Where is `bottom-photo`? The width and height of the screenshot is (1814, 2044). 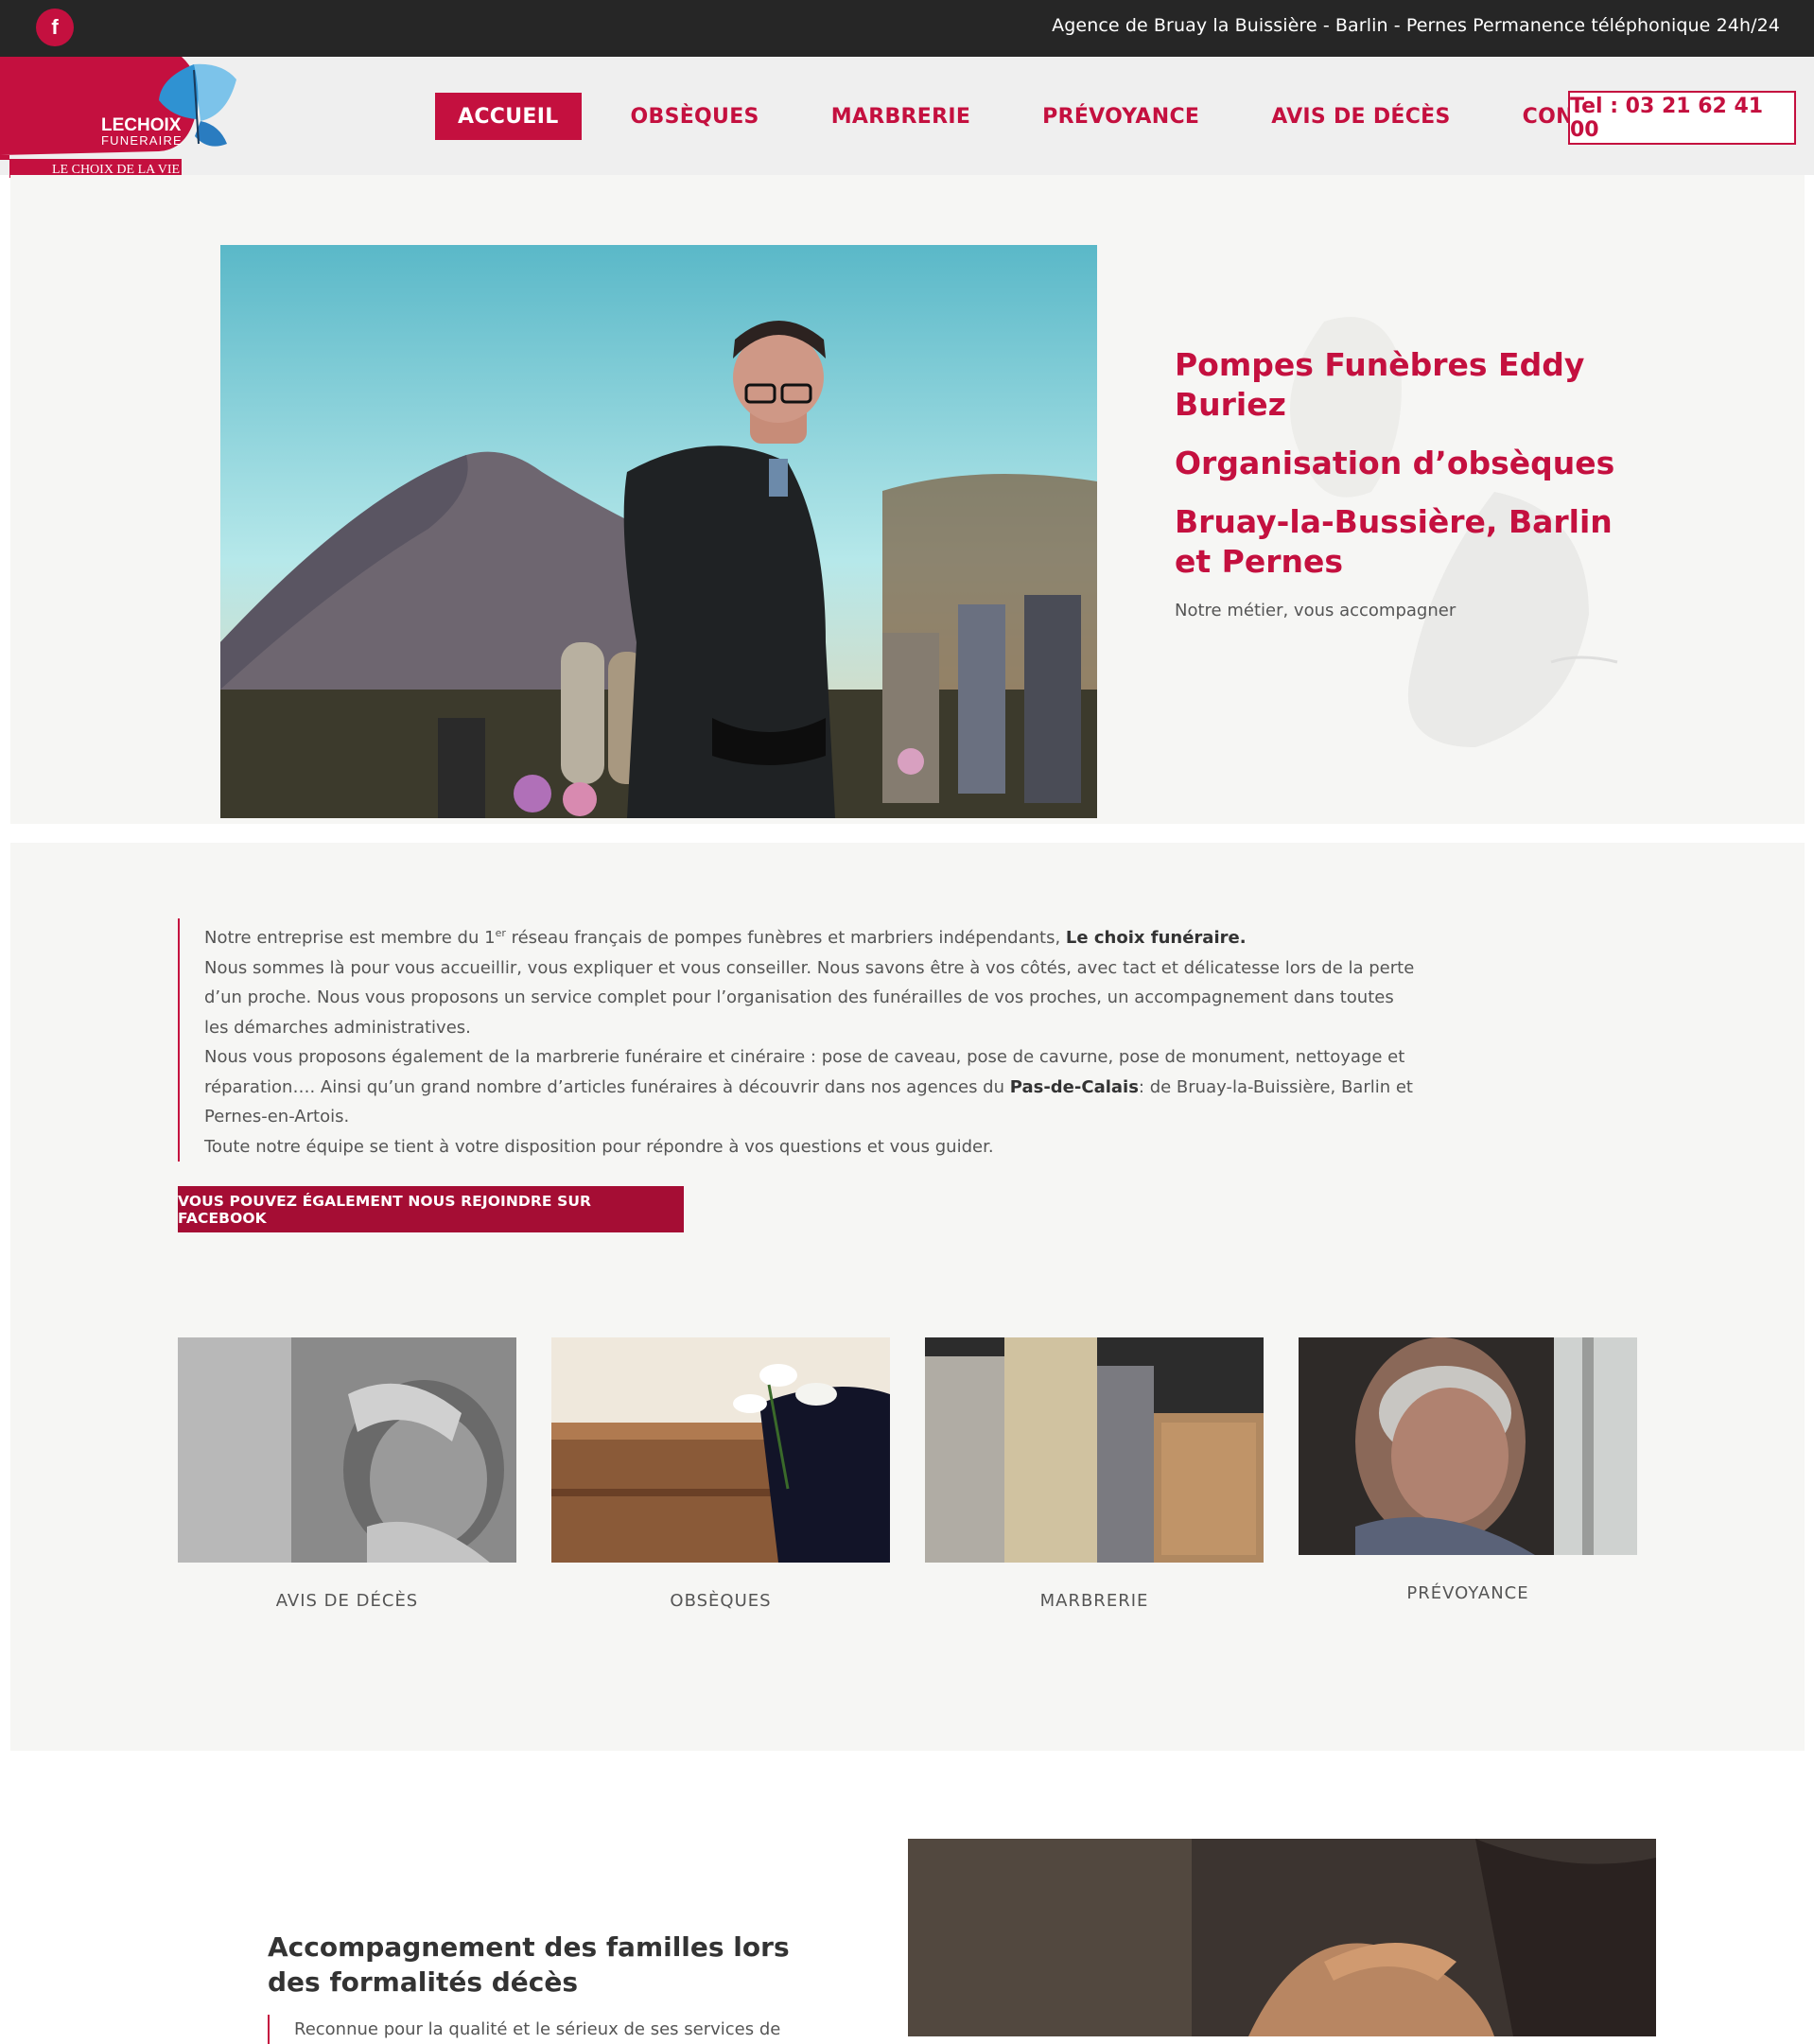
bottom-photo is located at coordinates (1282, 1937).